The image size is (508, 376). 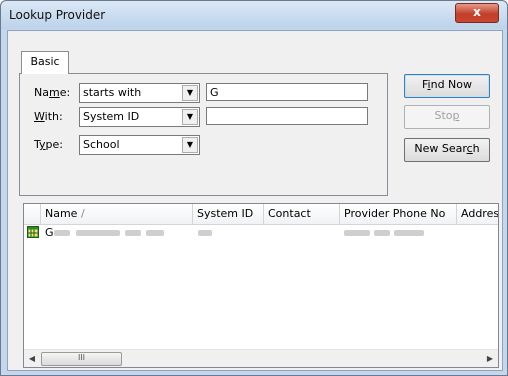 I want to click on type-select: School ▼, so click(x=139, y=145).